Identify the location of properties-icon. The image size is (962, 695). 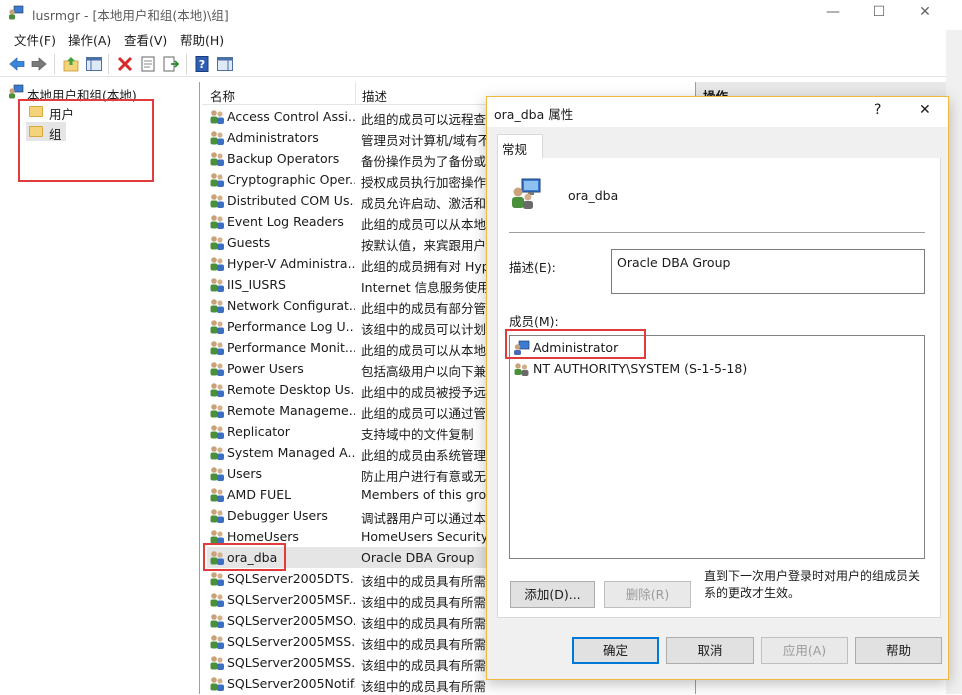
(148, 64).